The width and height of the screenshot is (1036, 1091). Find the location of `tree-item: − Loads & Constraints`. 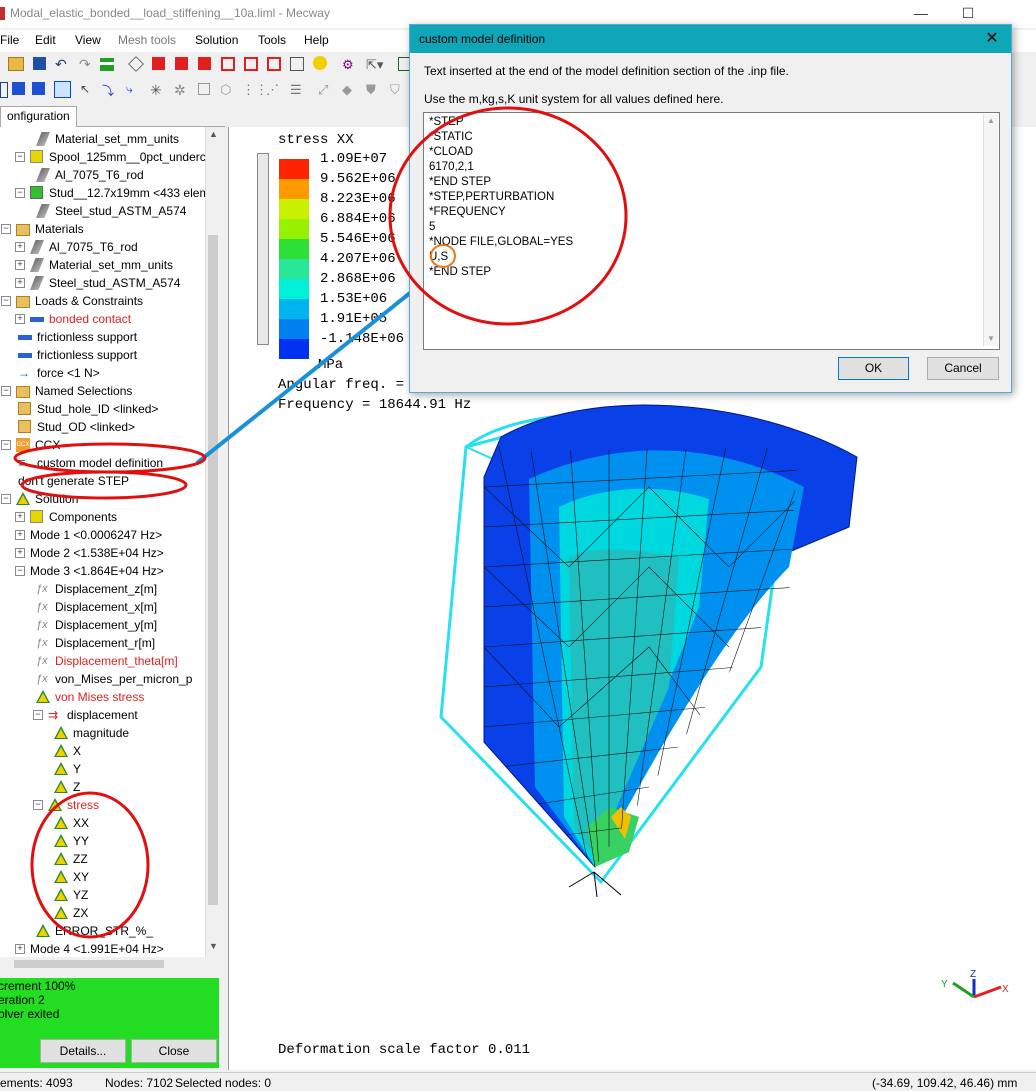

tree-item: − Loads & Constraints is located at coordinates (102, 301).